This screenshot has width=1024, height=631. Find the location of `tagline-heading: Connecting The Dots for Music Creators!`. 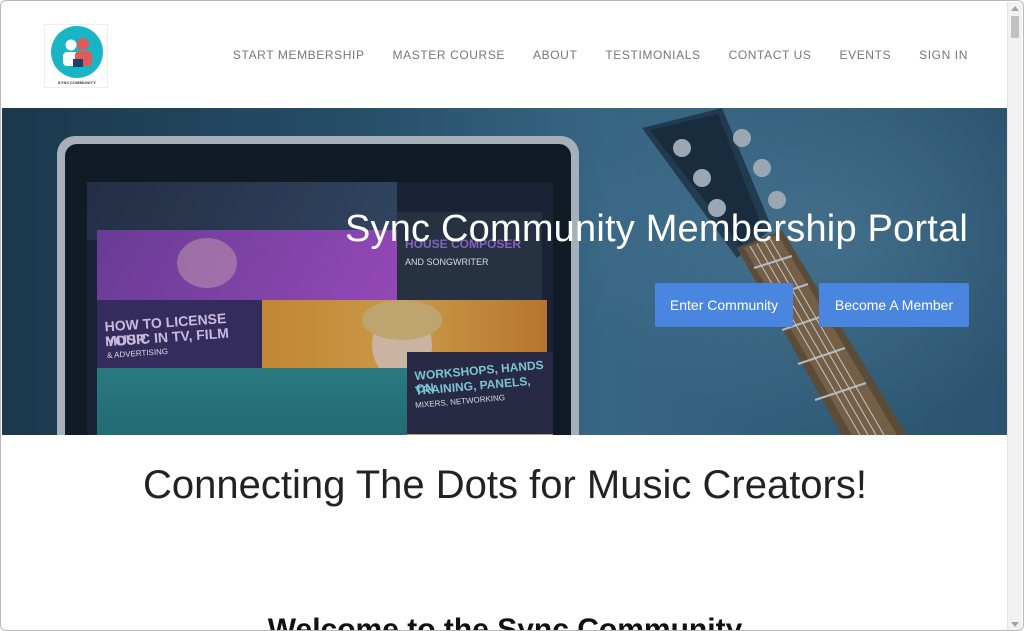

tagline-heading: Connecting The Dots for Music Creators! is located at coordinates (504, 485).